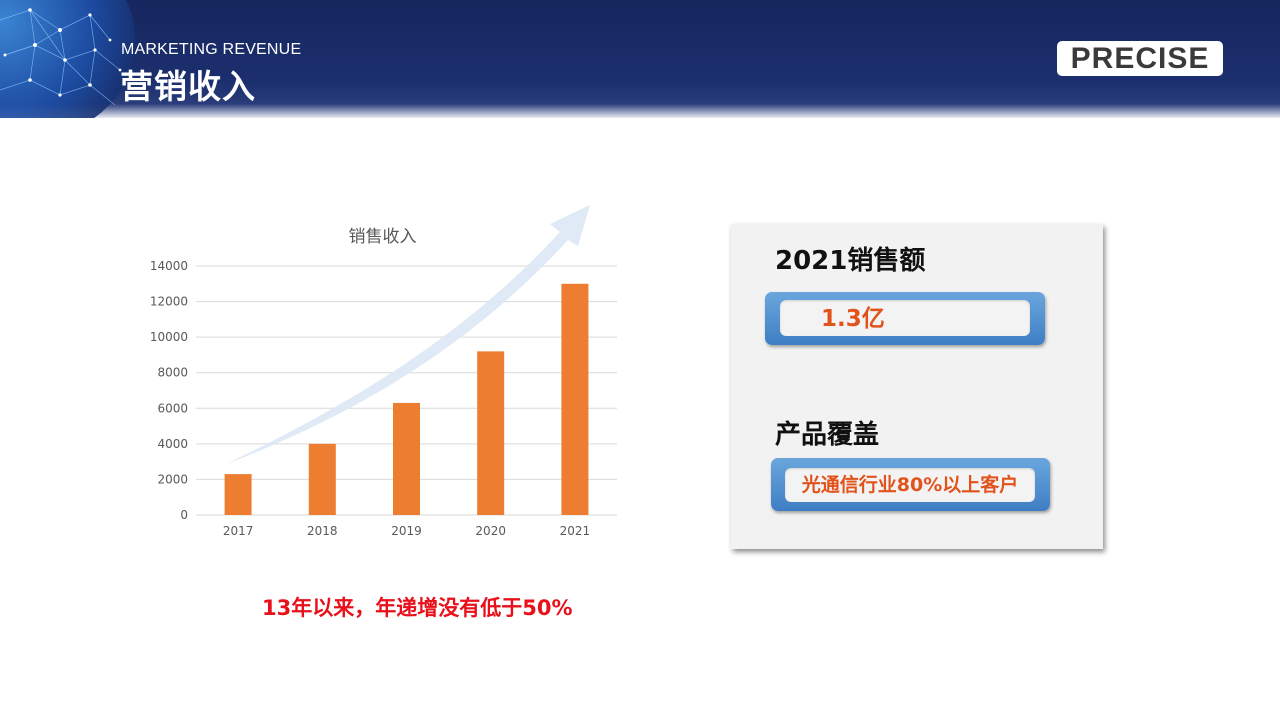  I want to click on coverage-value-box: 光通信行业80%以上客户, so click(910, 484).